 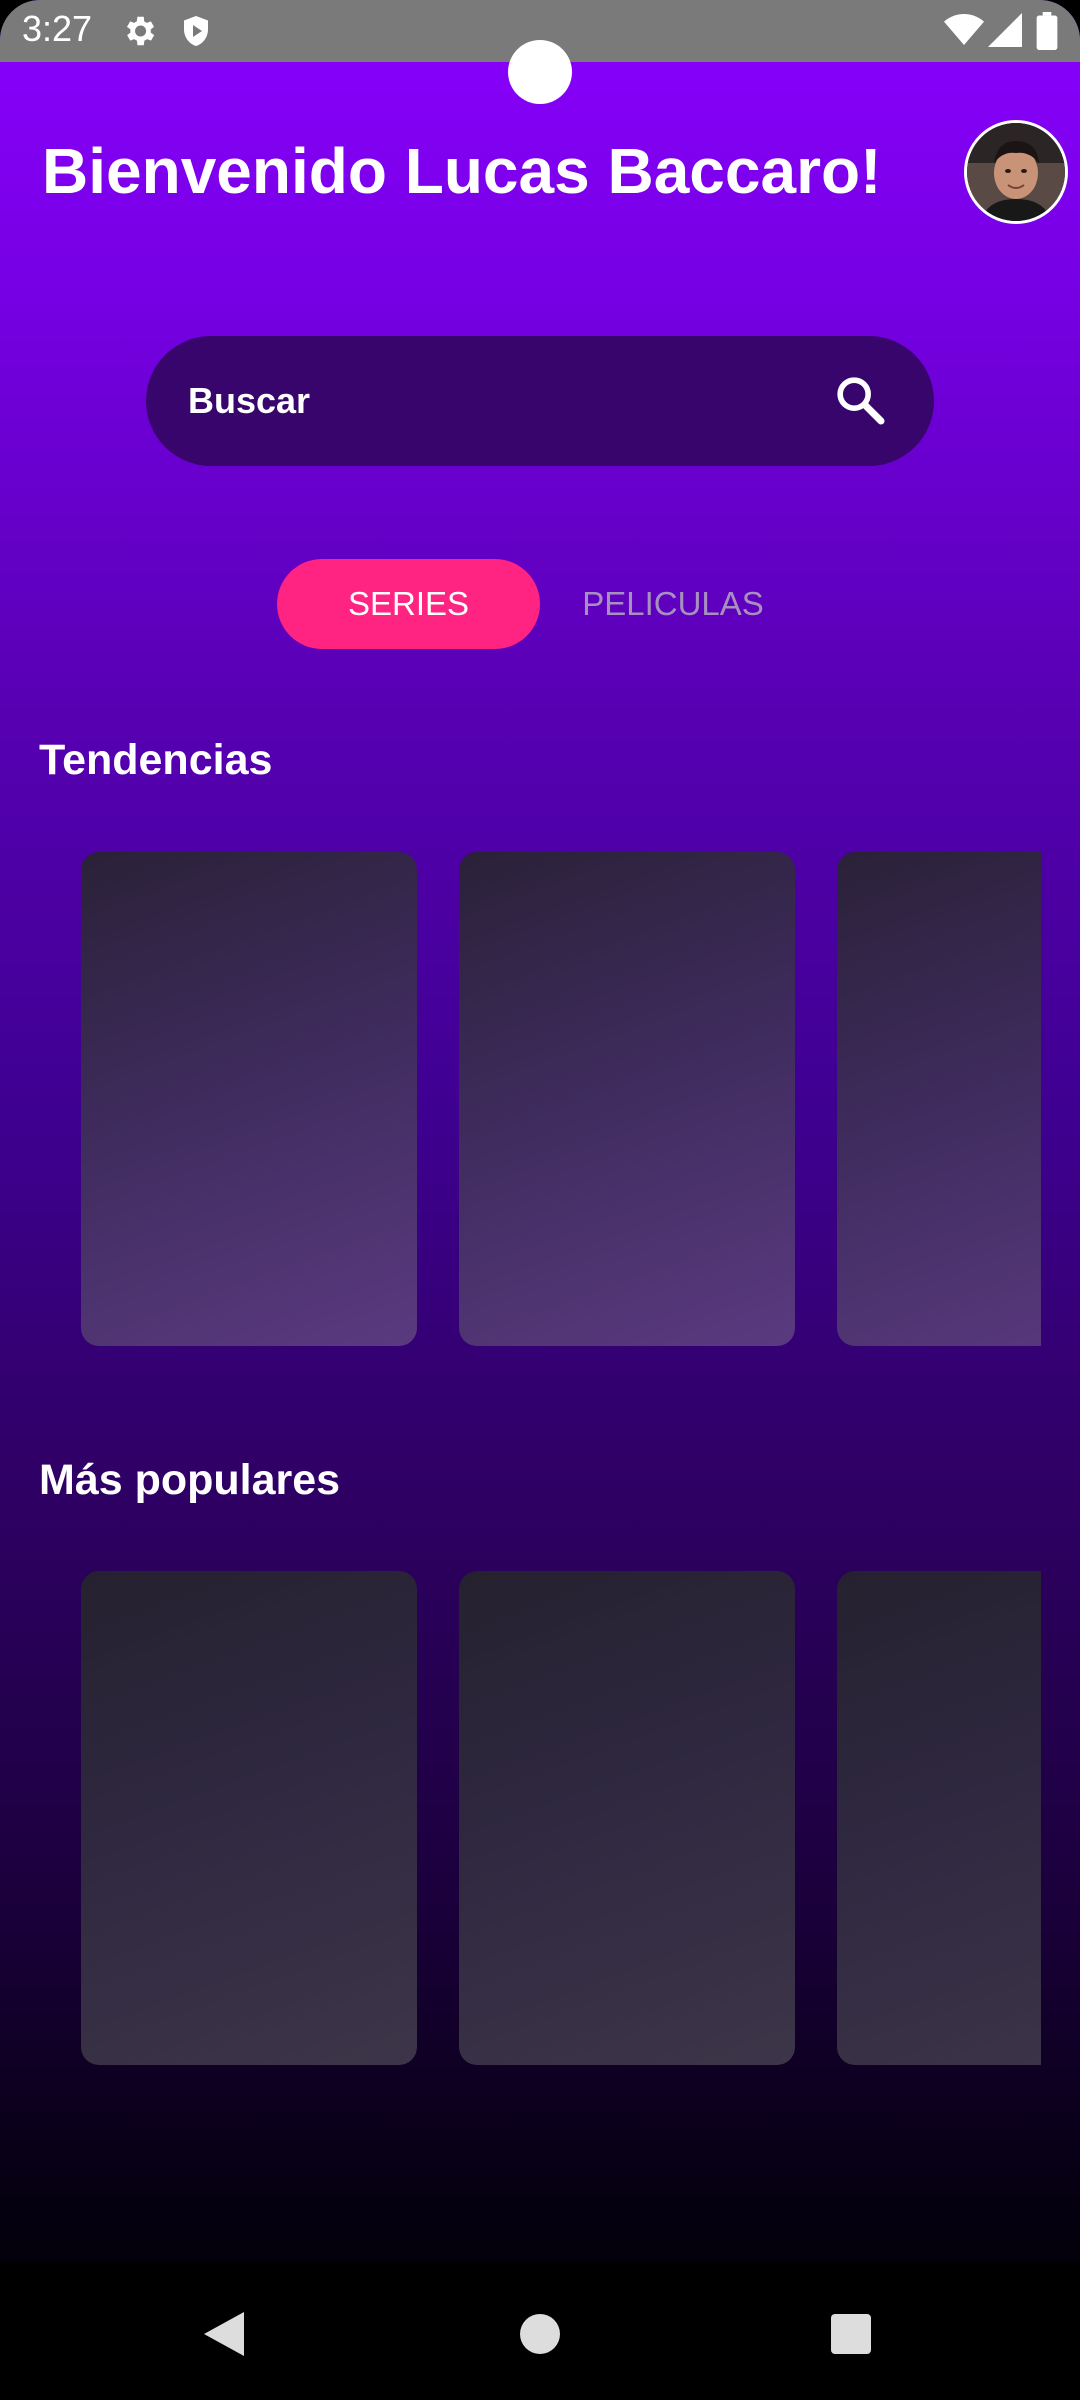 I want to click on search-icon, so click(x=860, y=400).